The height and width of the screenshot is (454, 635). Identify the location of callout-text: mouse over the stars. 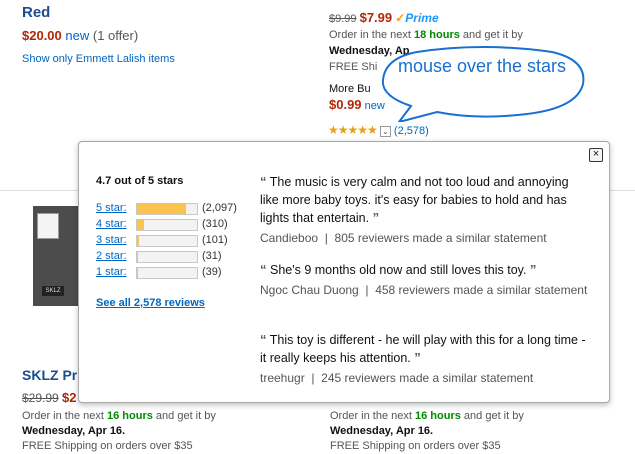
(482, 66).